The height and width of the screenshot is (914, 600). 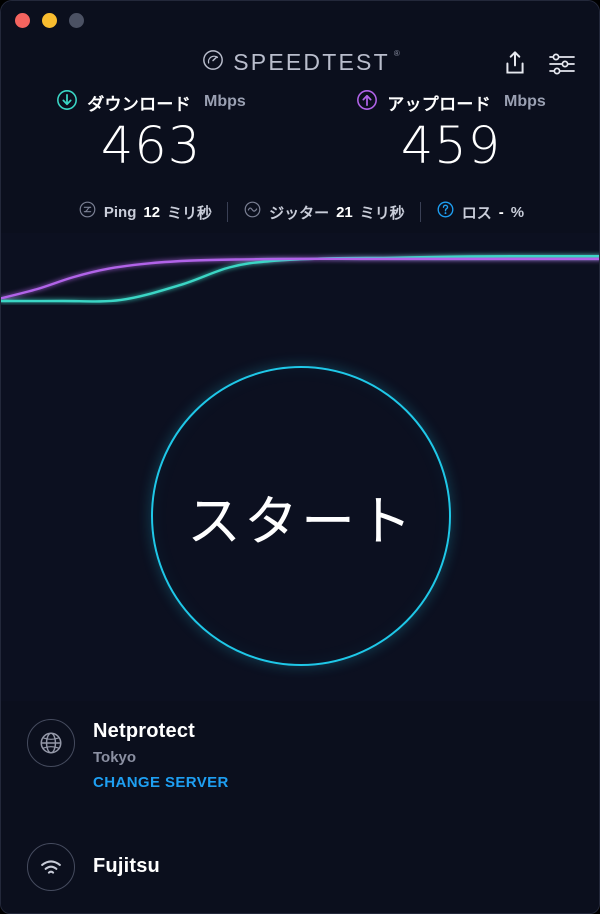 What do you see at coordinates (151, 146) in the screenshot?
I see `metric-download-value: 463` at bounding box center [151, 146].